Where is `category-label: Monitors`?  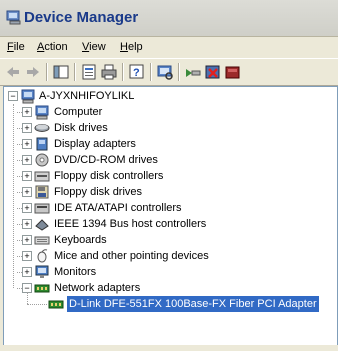
category-label: Monitors is located at coordinates (75, 272).